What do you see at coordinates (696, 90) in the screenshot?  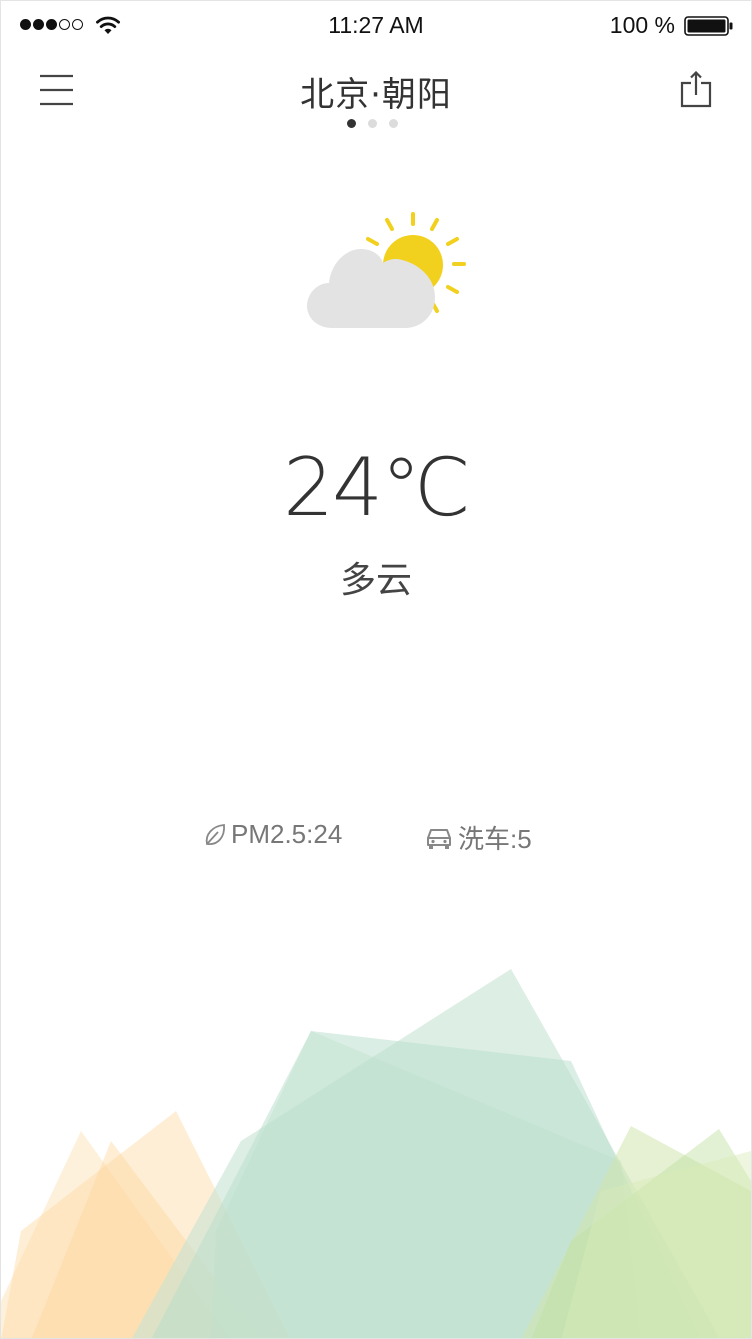 I see `share-icon` at bounding box center [696, 90].